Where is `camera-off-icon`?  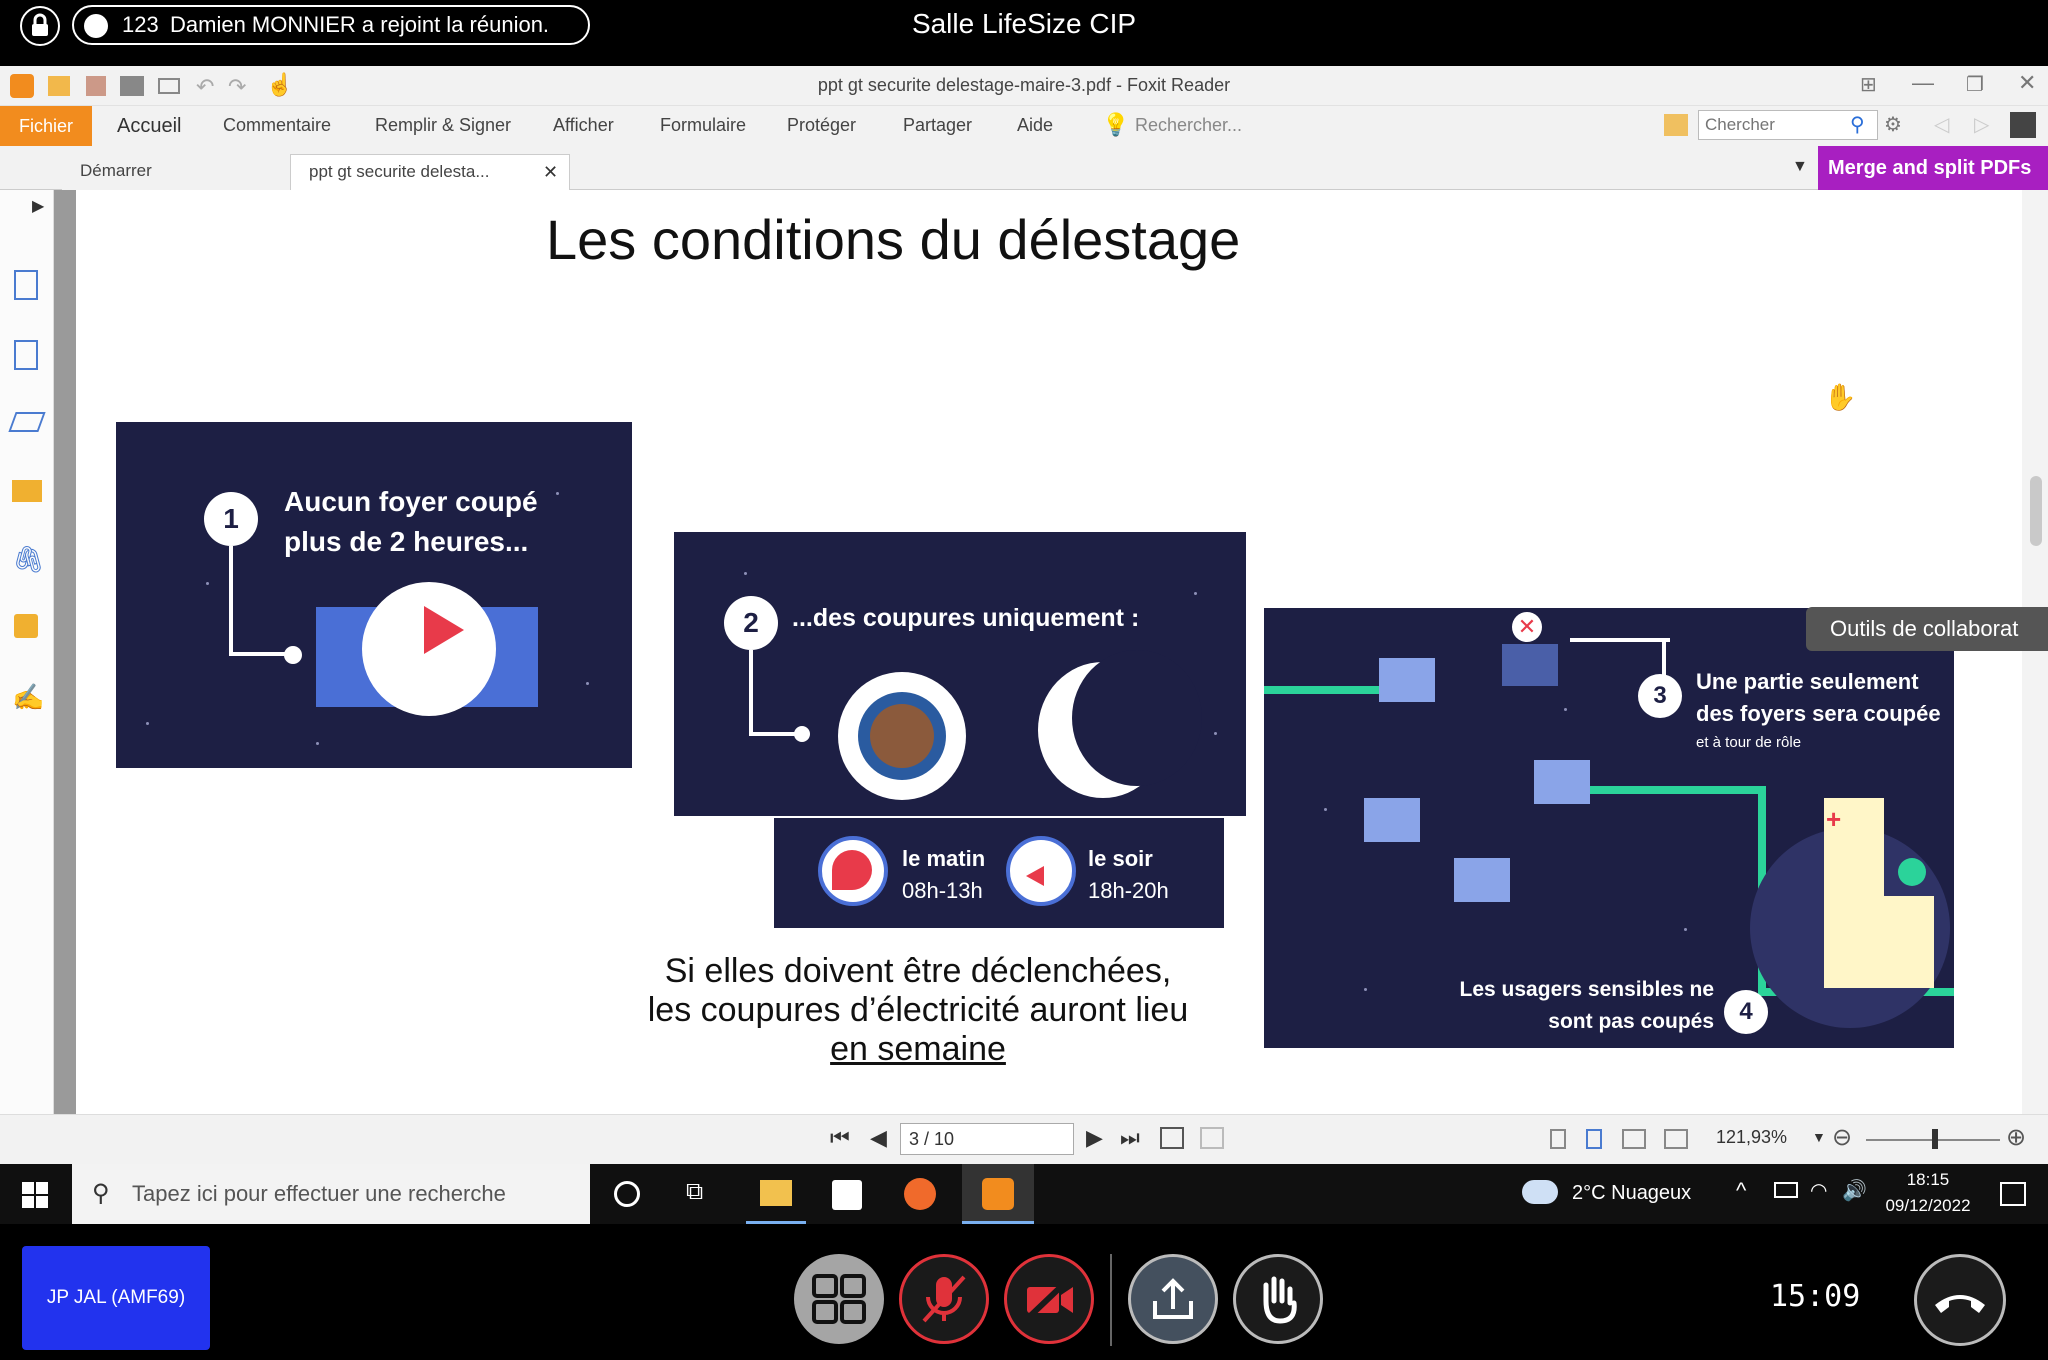
camera-off-icon is located at coordinates (1048, 1299).